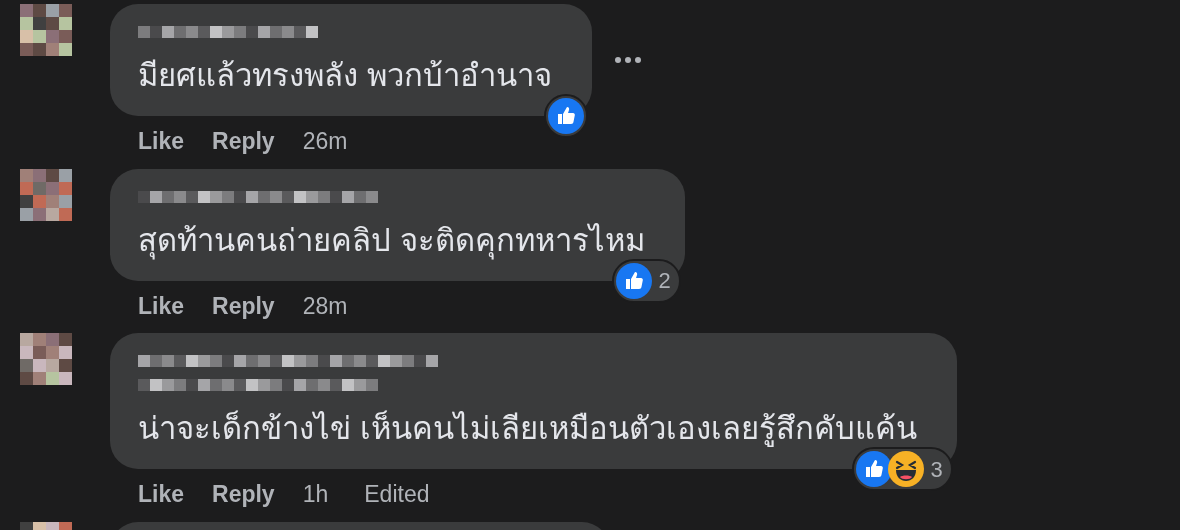  I want to click on reaction-count: 3, so click(936, 469).